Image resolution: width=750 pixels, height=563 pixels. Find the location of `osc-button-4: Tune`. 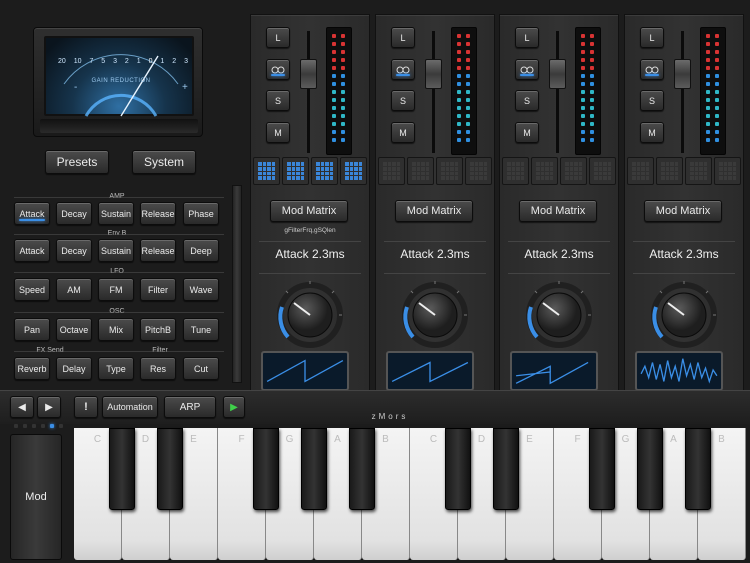

osc-button-4: Tune is located at coordinates (201, 329).